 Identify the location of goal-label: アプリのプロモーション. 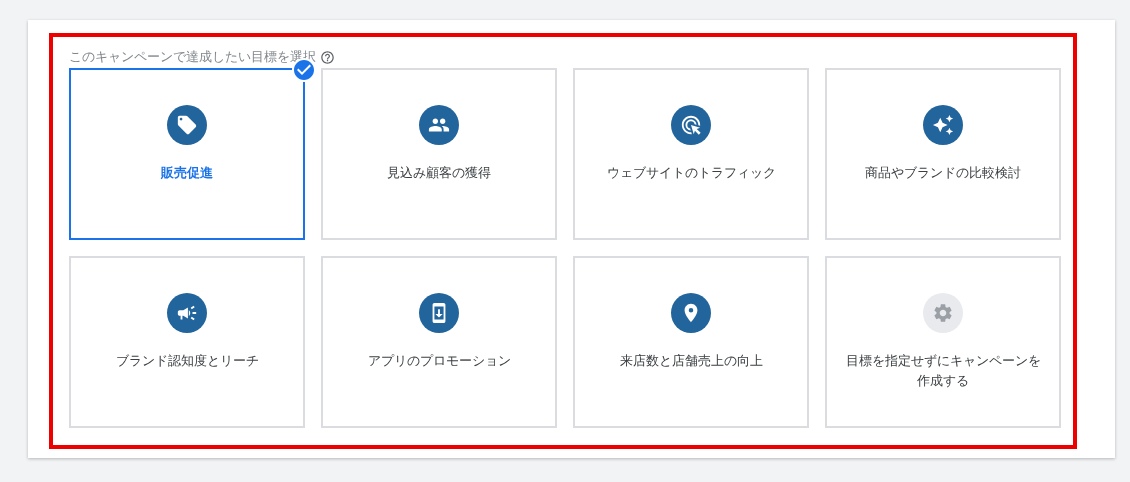
(439, 361).